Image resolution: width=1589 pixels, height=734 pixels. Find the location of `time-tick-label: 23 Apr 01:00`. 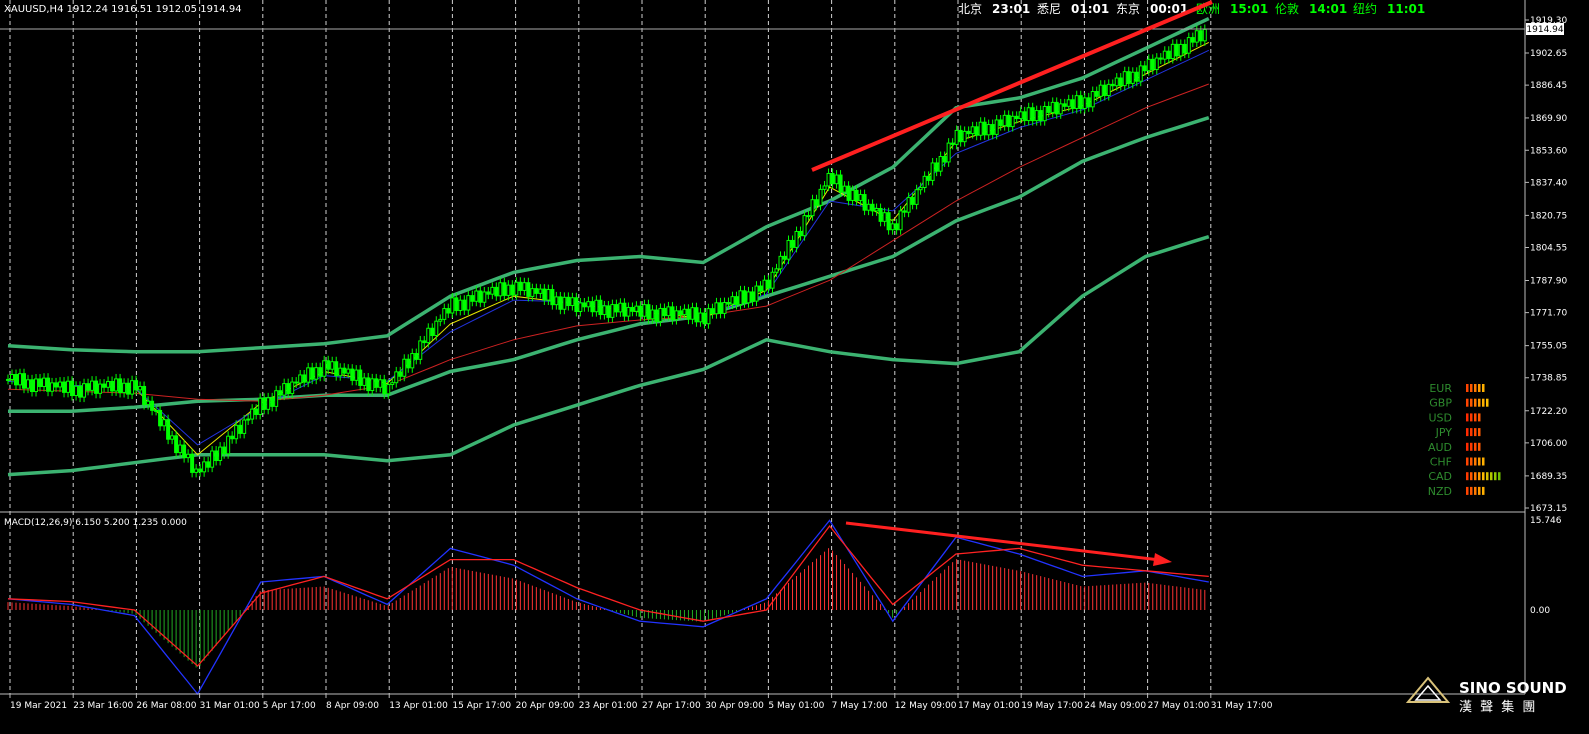

time-tick-label: 23 Apr 01:00 is located at coordinates (608, 706).